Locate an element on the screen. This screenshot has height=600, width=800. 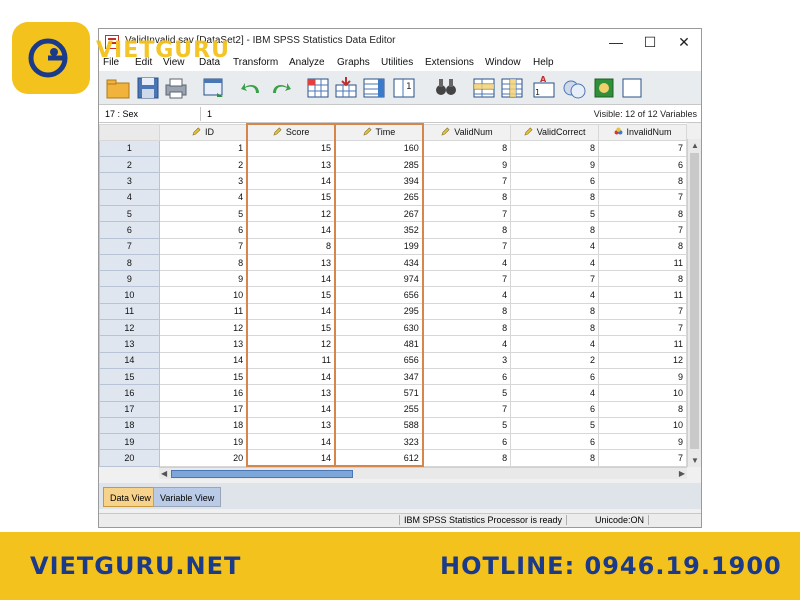
data-cell: 18 is located at coordinates (203, 425).